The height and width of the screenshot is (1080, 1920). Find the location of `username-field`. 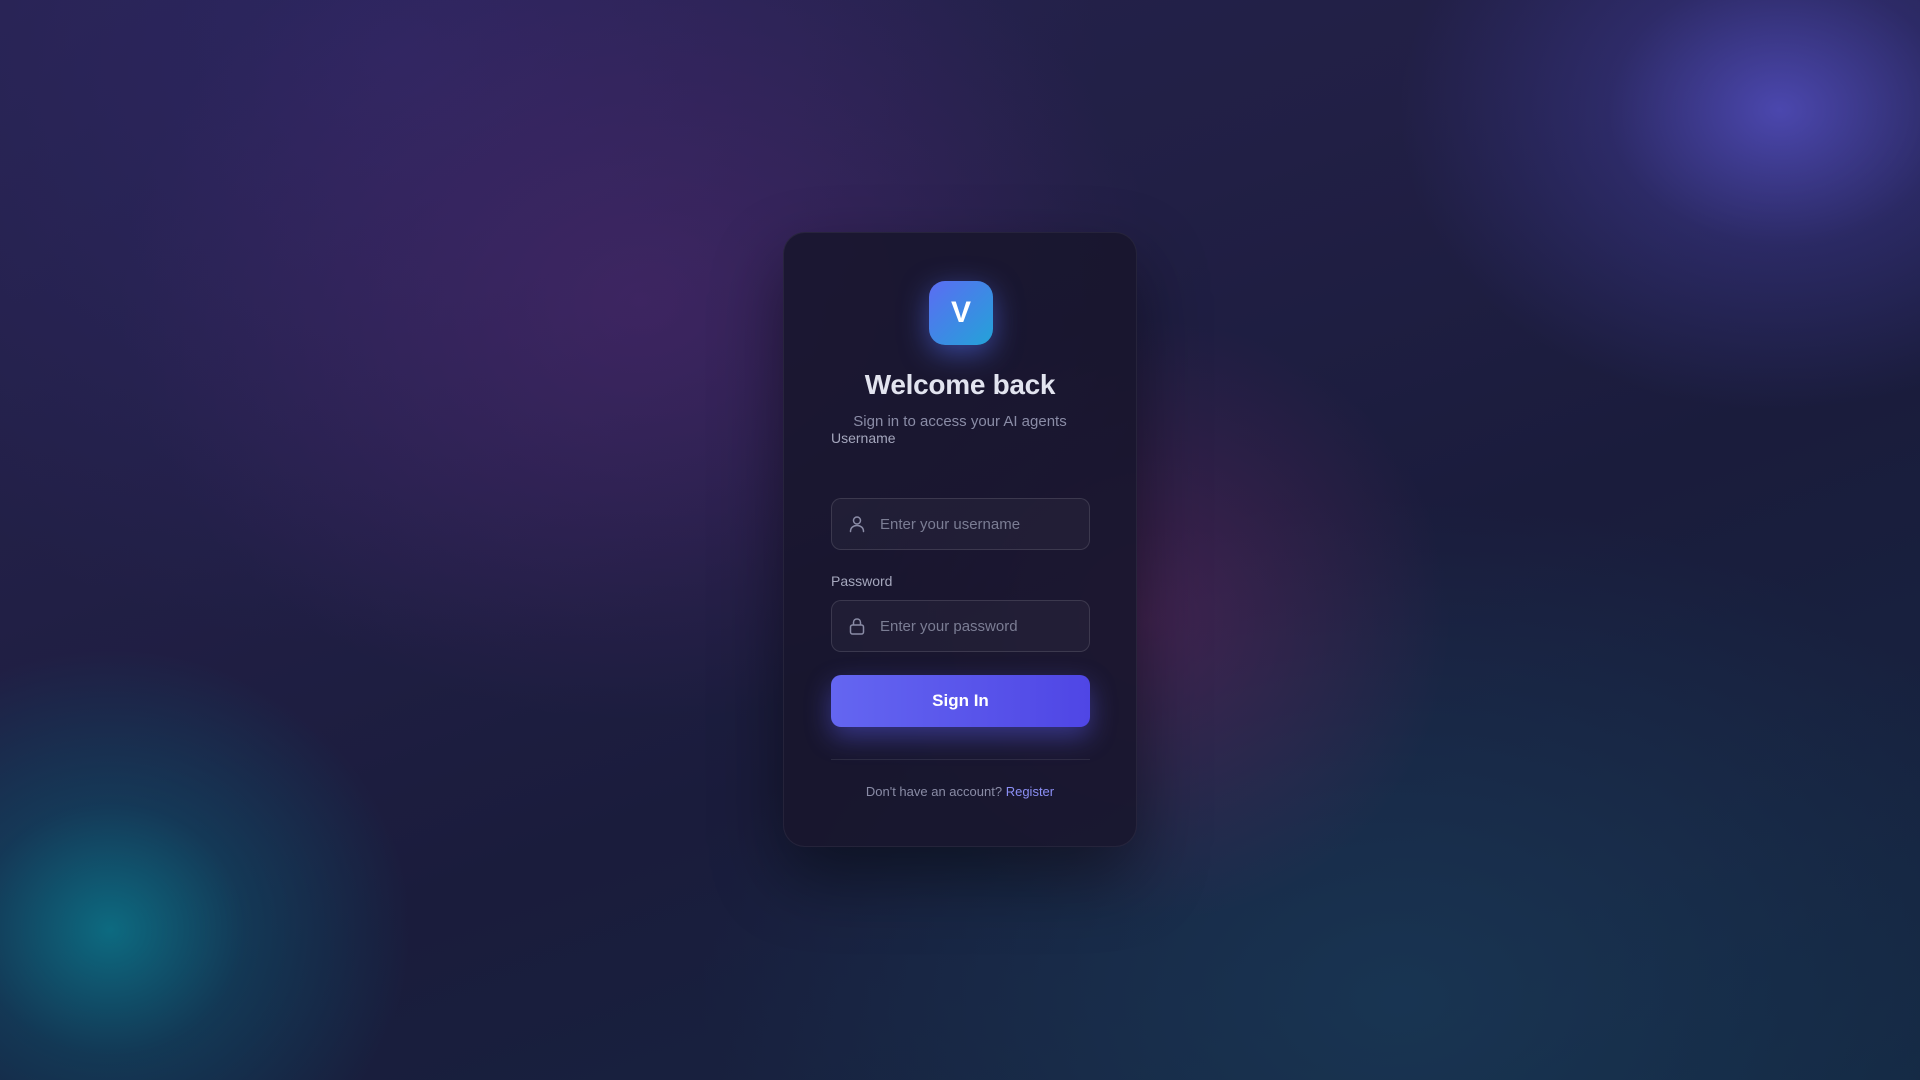

username-field is located at coordinates (960, 524).